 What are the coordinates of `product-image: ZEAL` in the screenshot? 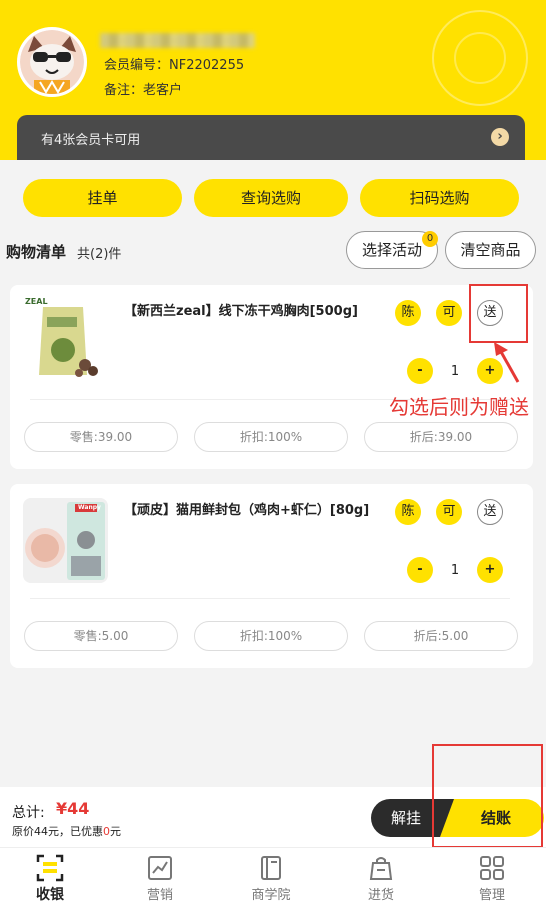 It's located at (65, 337).